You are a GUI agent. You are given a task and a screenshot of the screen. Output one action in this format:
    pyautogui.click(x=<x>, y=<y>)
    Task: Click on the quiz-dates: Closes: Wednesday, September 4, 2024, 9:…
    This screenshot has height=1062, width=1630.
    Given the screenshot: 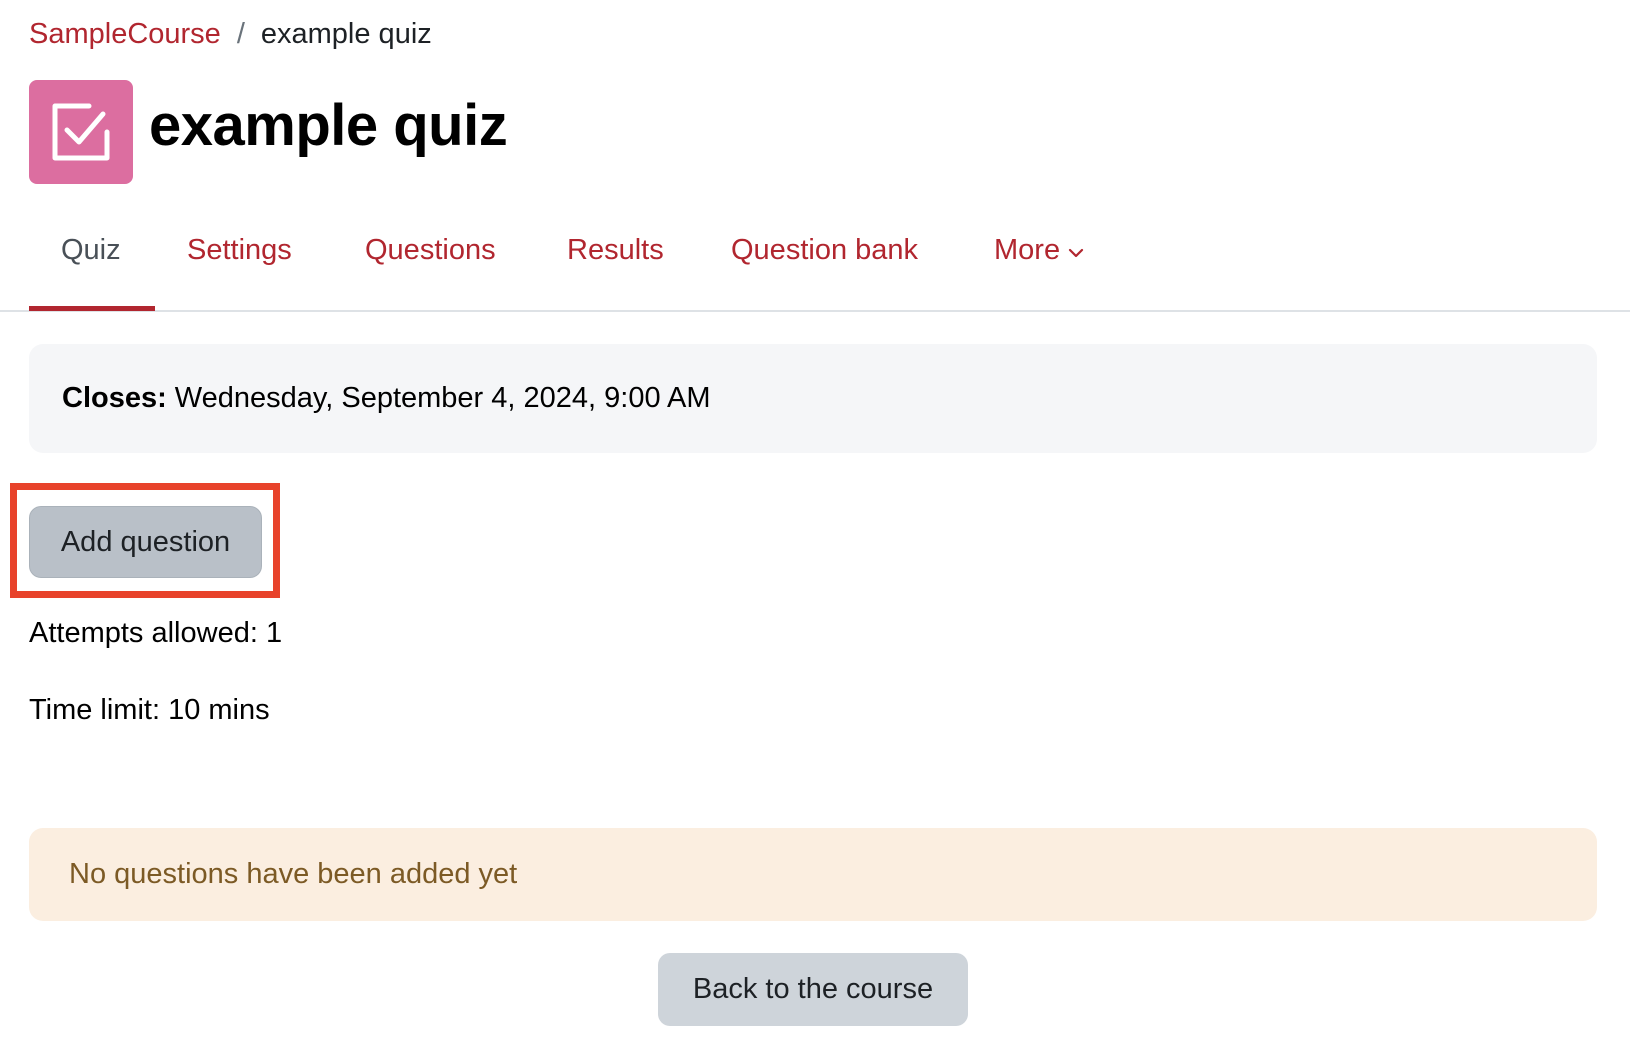 What is the action you would take?
    pyautogui.click(x=813, y=398)
    